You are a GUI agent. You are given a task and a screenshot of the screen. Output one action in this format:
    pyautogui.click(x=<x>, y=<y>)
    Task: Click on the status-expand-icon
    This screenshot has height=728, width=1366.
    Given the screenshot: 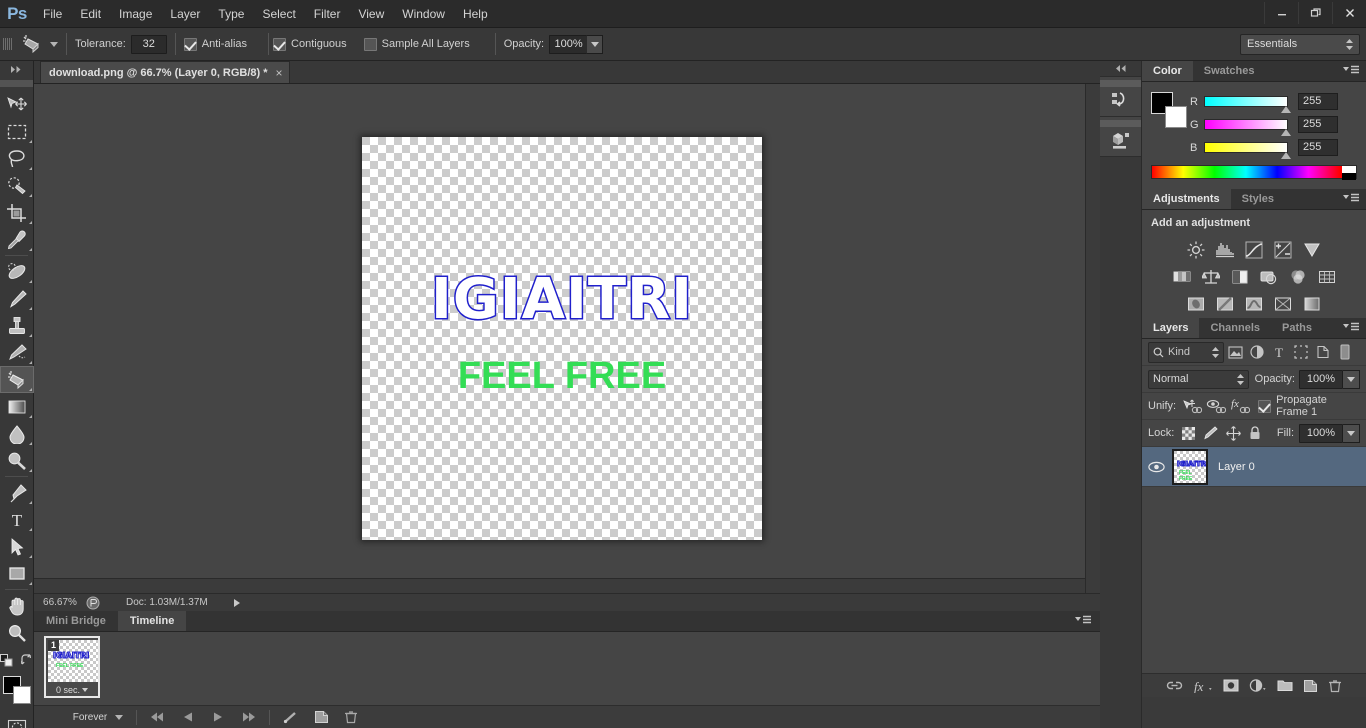 What is the action you would take?
    pyautogui.click(x=236, y=602)
    